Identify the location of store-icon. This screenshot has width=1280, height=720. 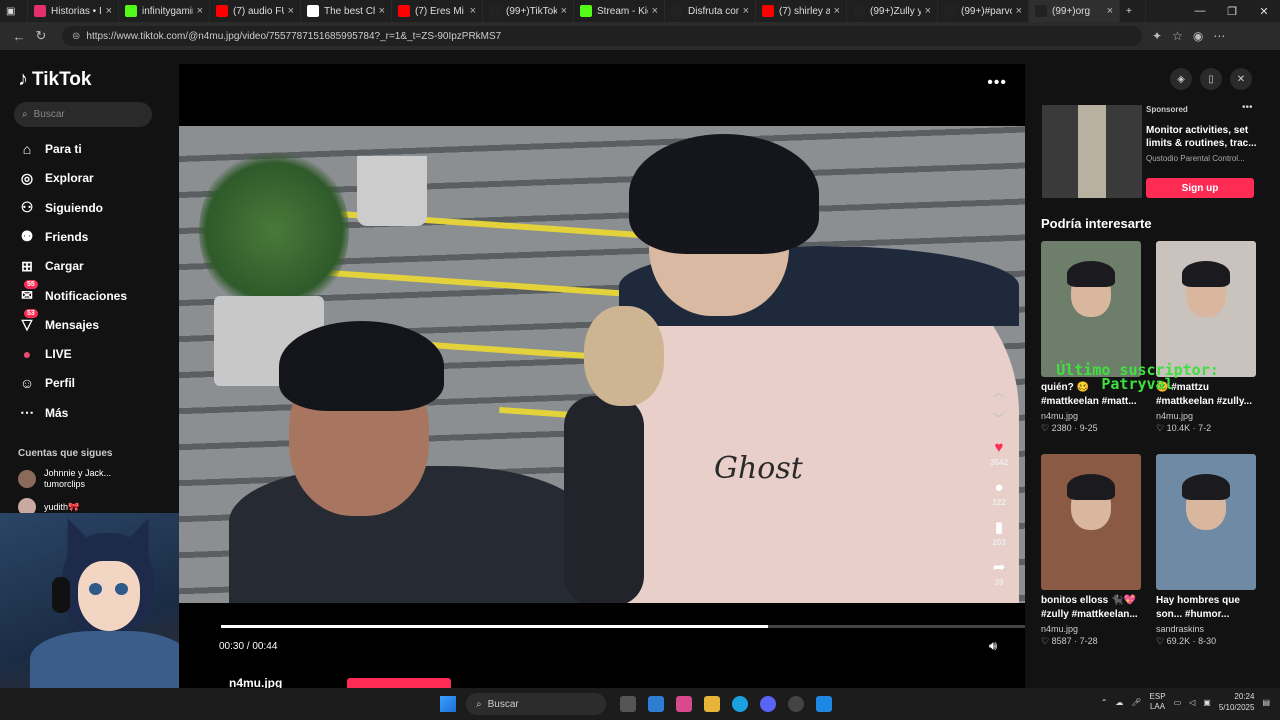
(656, 704).